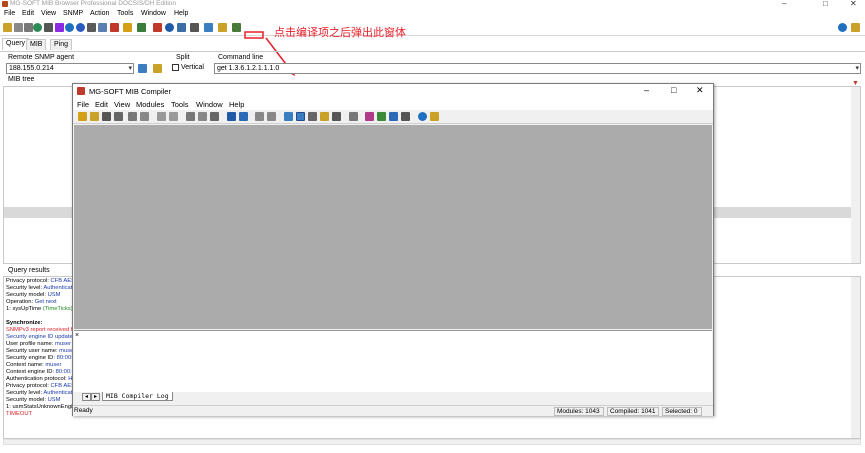  What do you see at coordinates (83, 104) in the screenshot?
I see `compiler-menu-file: File` at bounding box center [83, 104].